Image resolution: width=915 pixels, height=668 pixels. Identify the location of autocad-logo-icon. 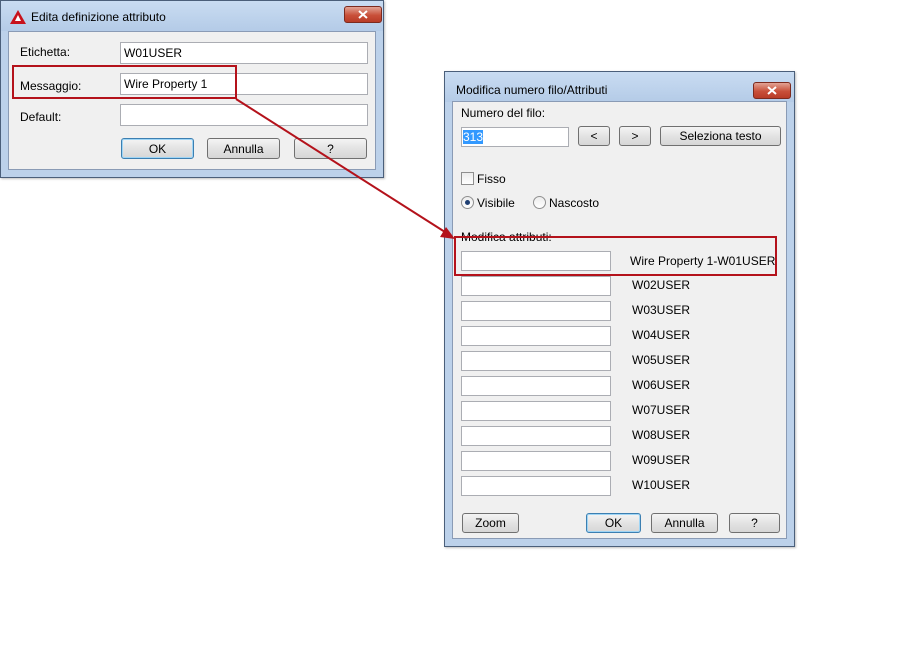
(18, 17).